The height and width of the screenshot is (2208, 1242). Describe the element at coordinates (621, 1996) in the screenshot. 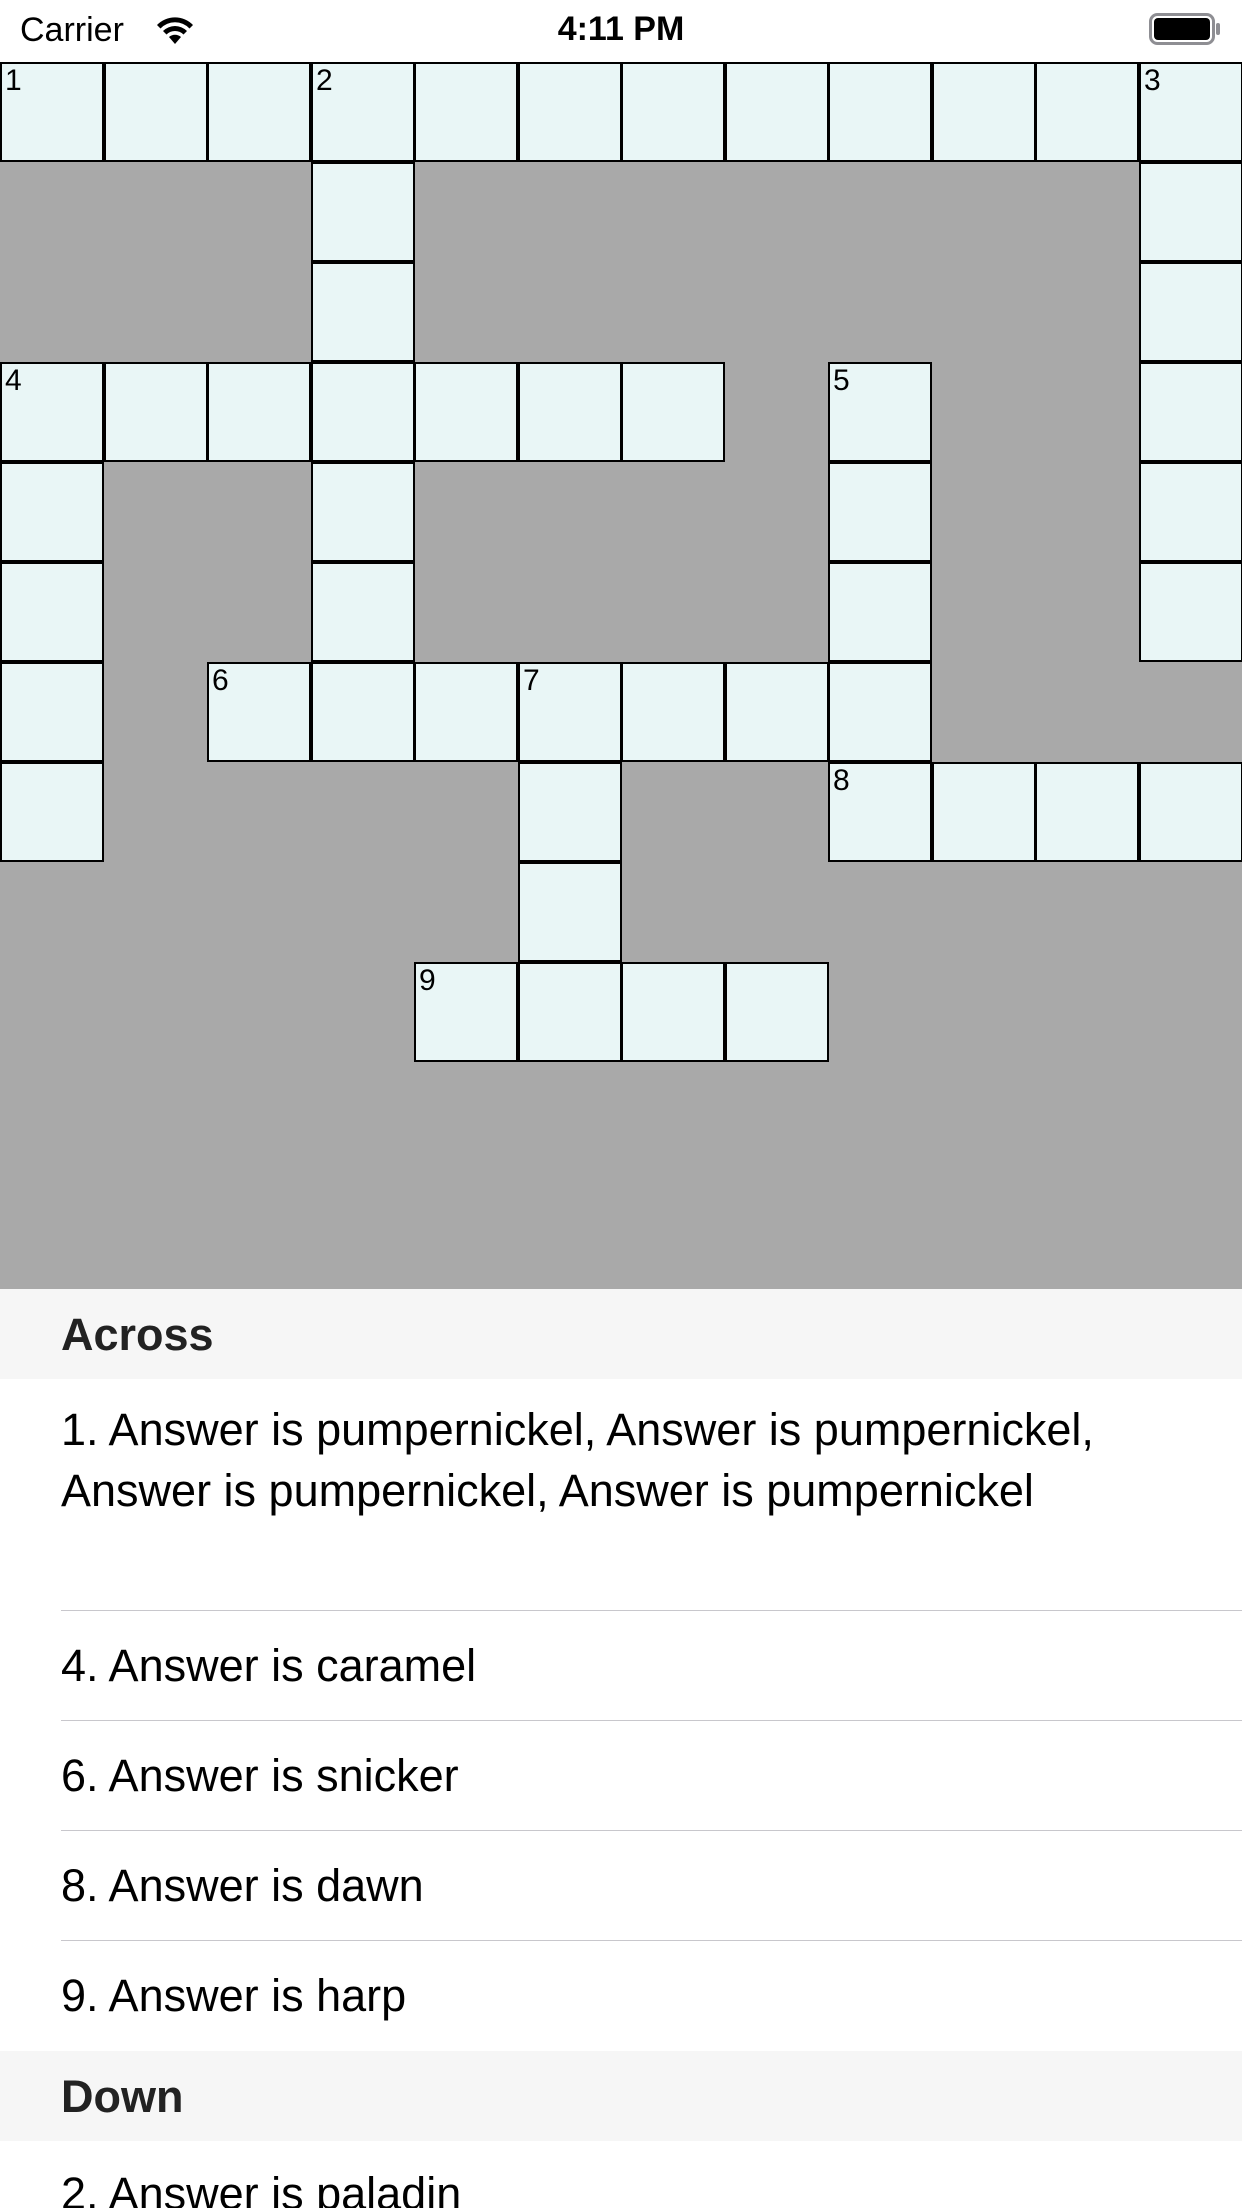

I see `clue-row-across-9: 9. Answer is harp` at that location.